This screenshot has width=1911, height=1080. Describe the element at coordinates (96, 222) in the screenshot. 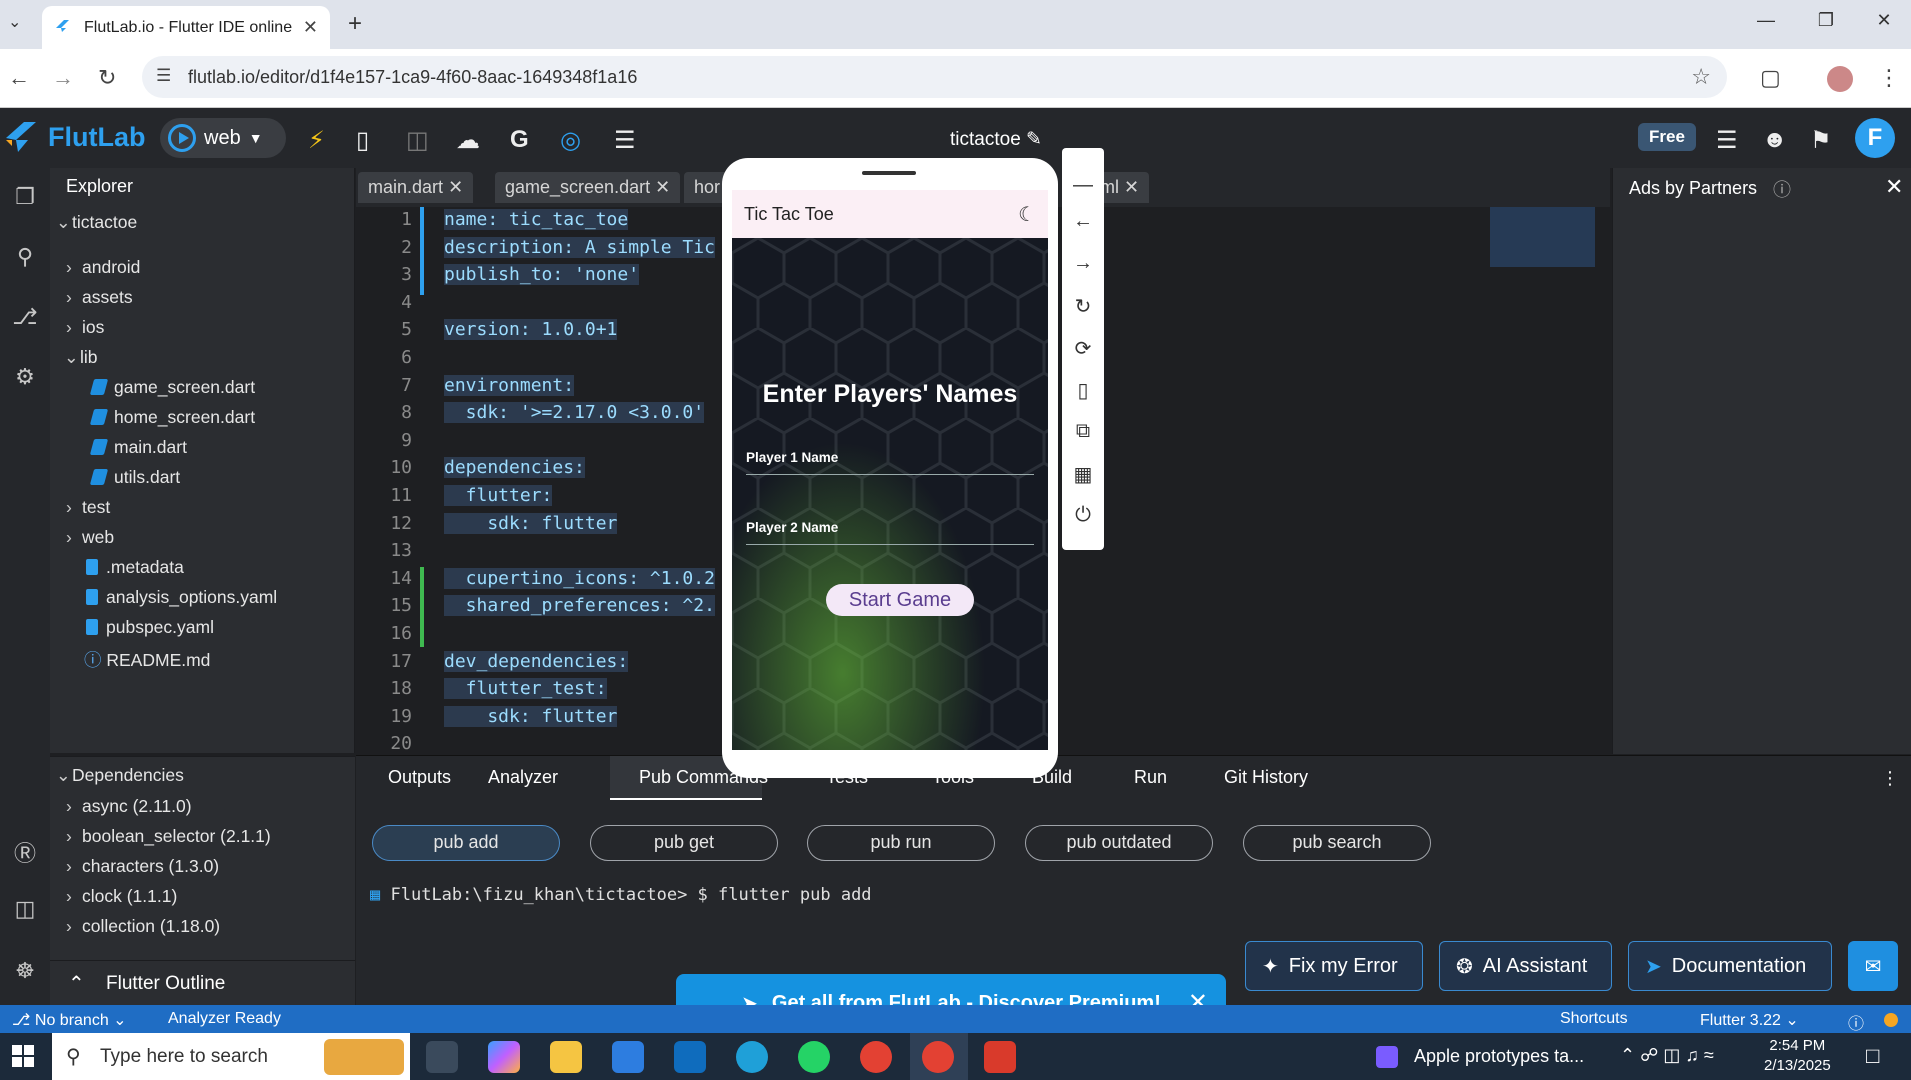

I see `tree-root: ⌄tictactoe` at that location.